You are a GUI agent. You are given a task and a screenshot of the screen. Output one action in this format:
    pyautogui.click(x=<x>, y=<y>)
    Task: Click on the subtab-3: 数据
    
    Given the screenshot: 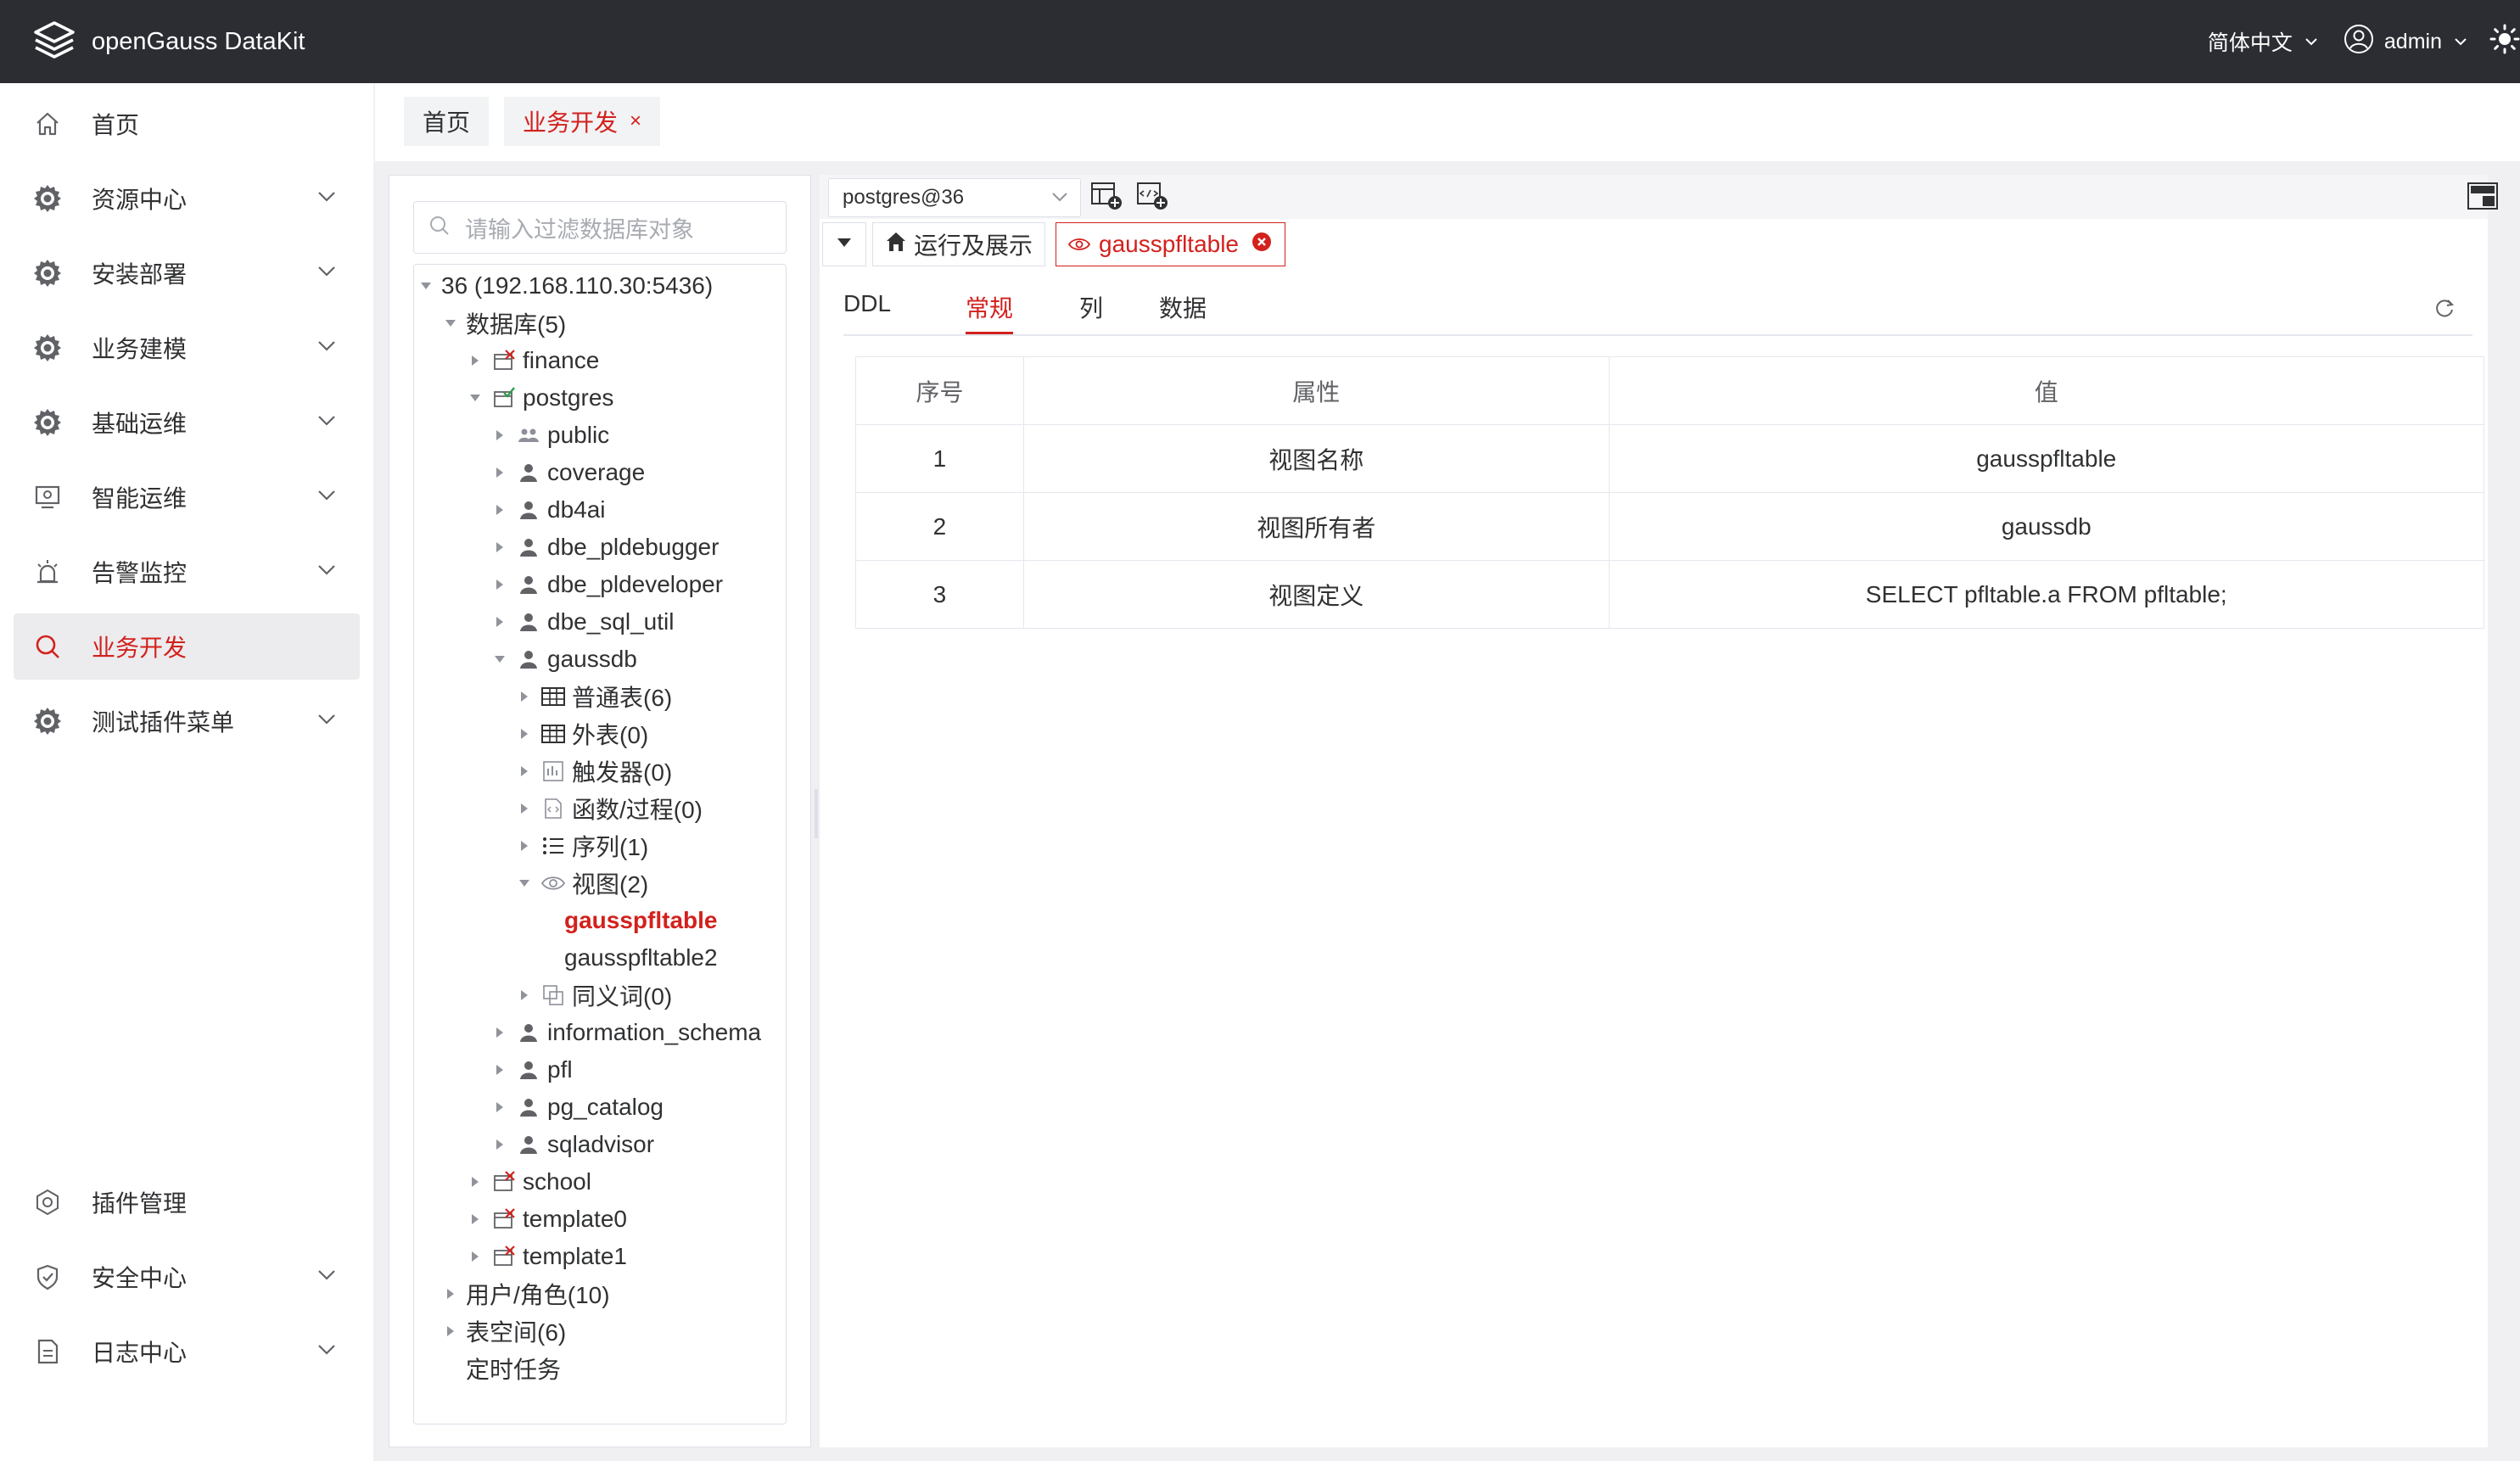 What is the action you would take?
    pyautogui.click(x=1183, y=312)
    